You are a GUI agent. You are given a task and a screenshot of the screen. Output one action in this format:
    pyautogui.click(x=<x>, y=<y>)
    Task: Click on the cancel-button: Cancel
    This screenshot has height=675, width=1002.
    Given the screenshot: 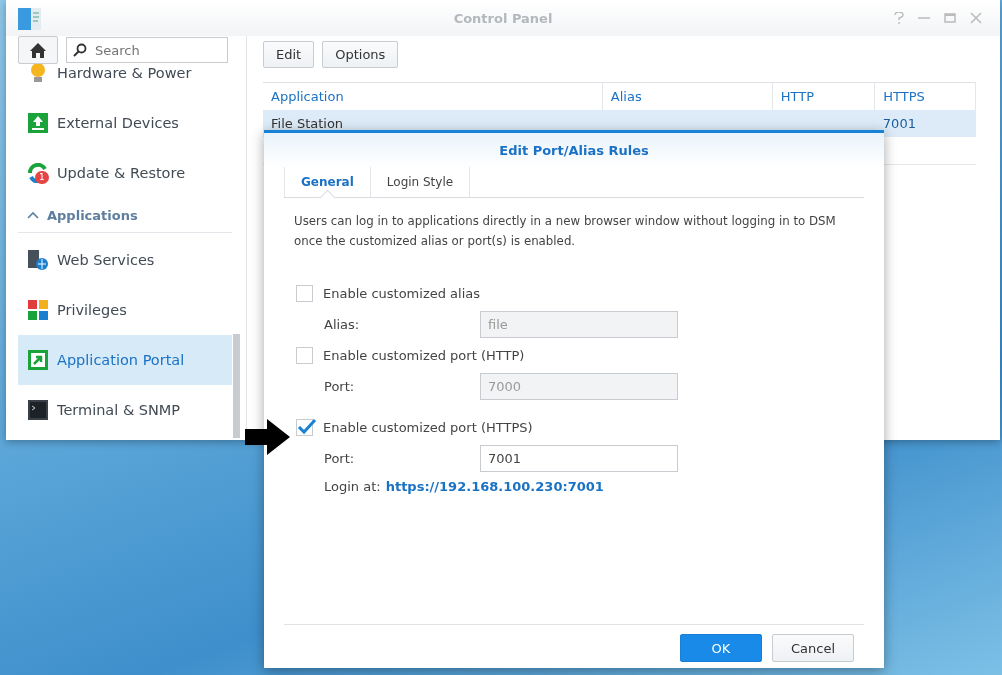 What is the action you would take?
    pyautogui.click(x=813, y=648)
    